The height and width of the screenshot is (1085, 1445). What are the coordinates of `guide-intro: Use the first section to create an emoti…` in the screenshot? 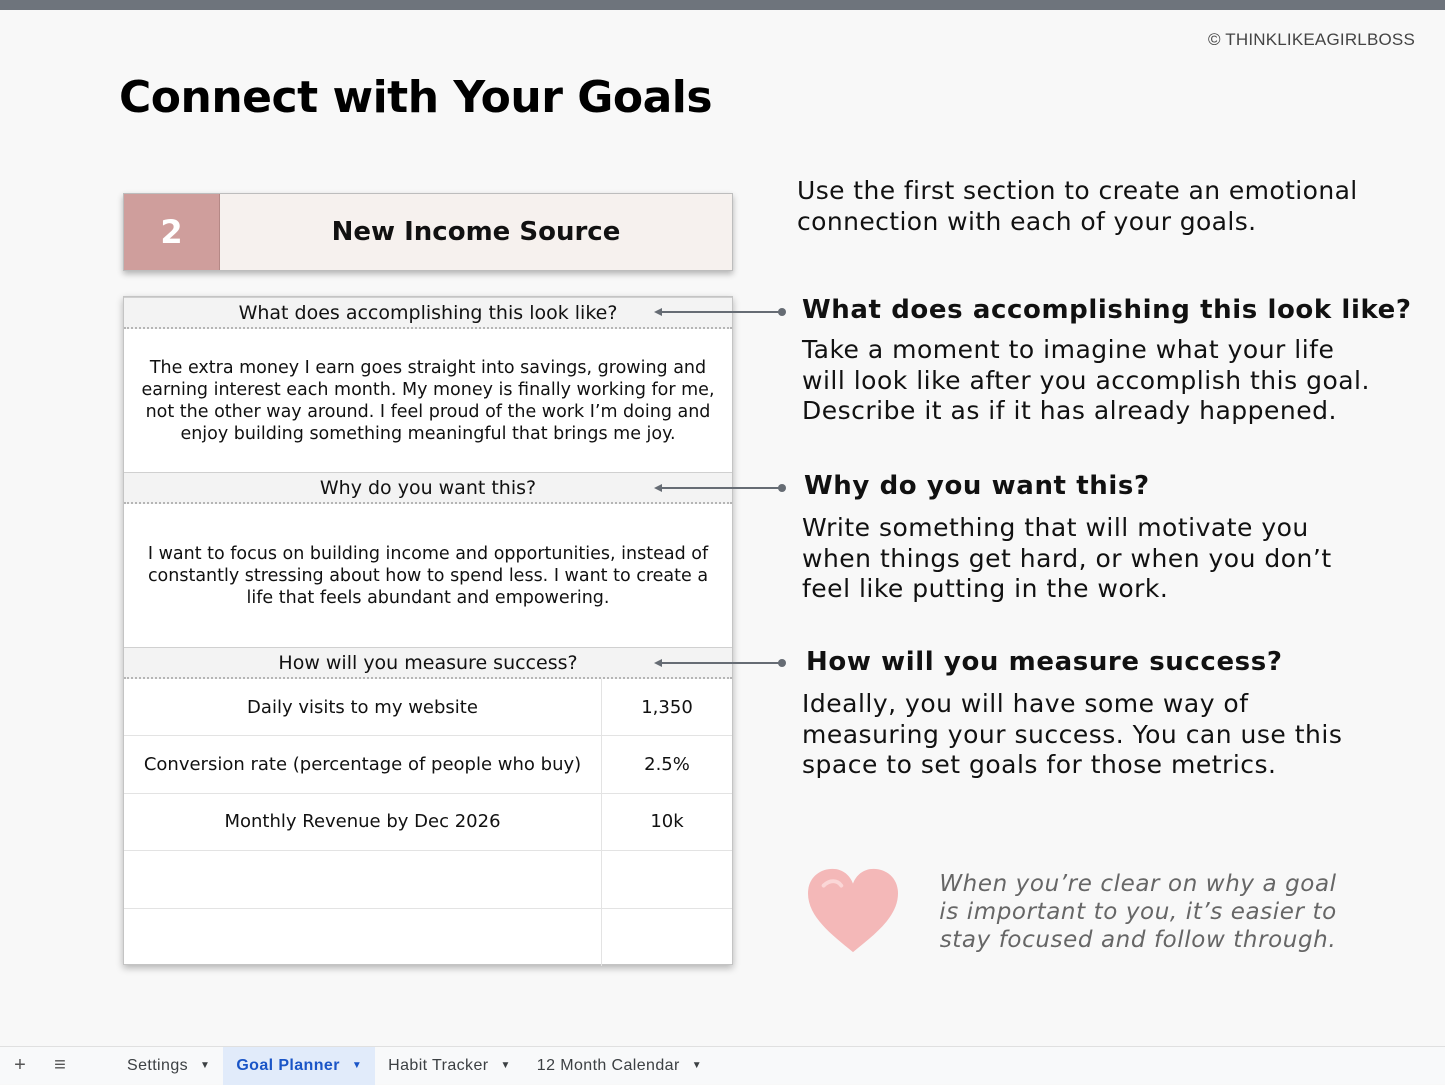 It's located at (1077, 206).